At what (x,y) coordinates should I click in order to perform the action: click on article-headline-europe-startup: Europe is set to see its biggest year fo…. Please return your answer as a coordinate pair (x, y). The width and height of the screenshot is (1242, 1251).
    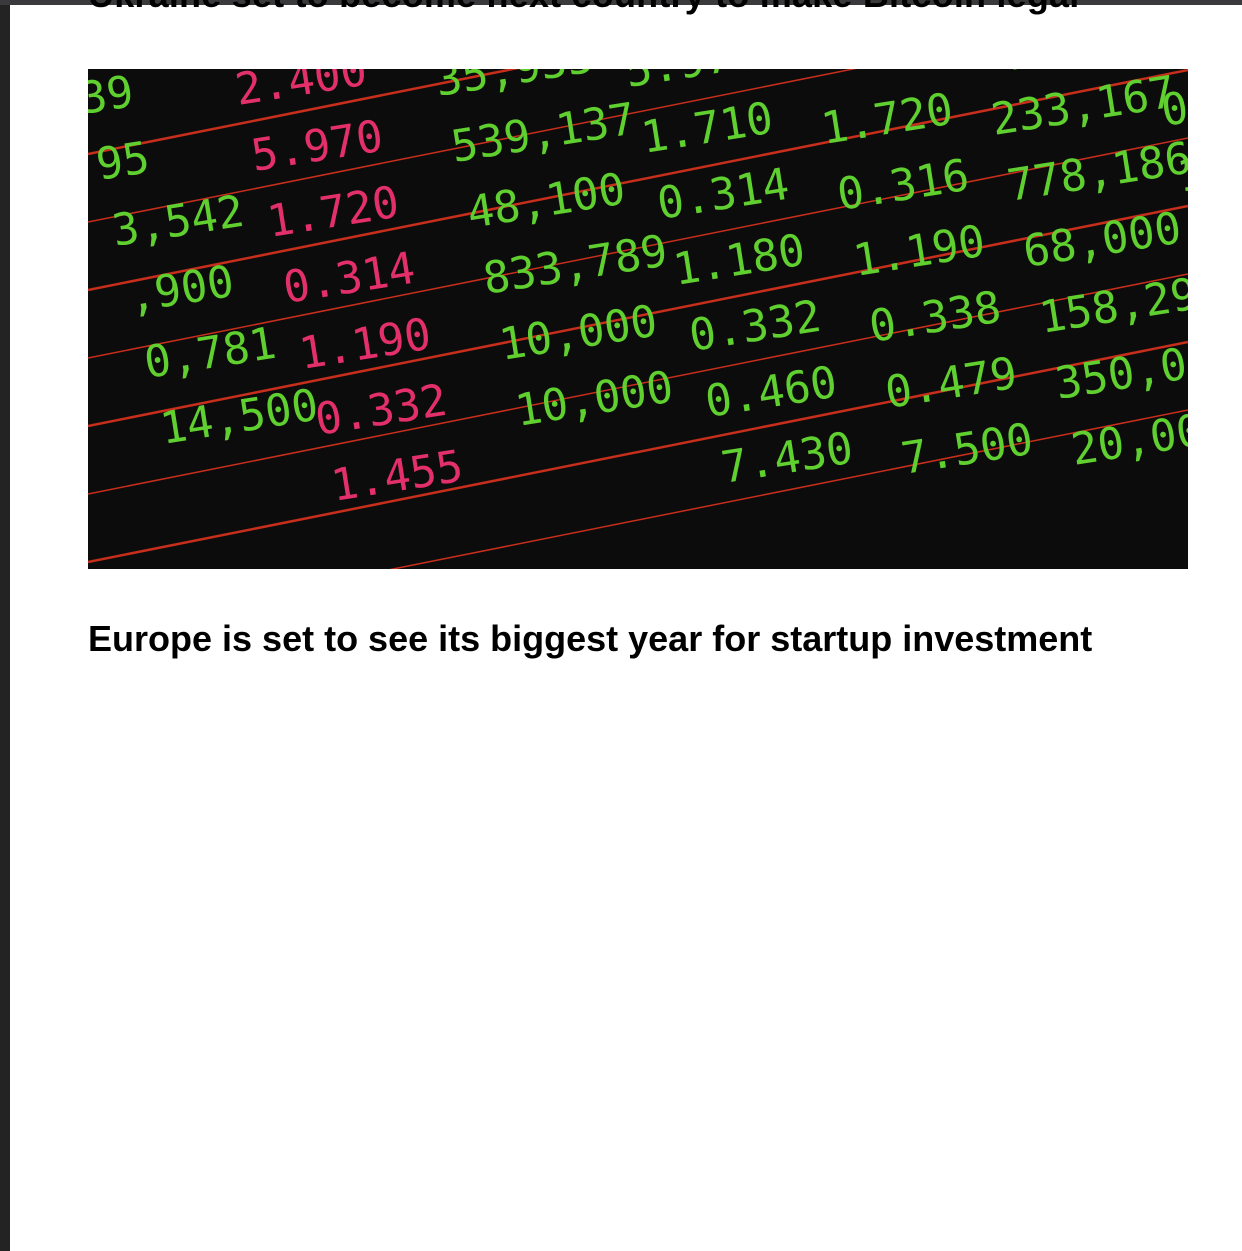
    Looking at the image, I should click on (590, 639).